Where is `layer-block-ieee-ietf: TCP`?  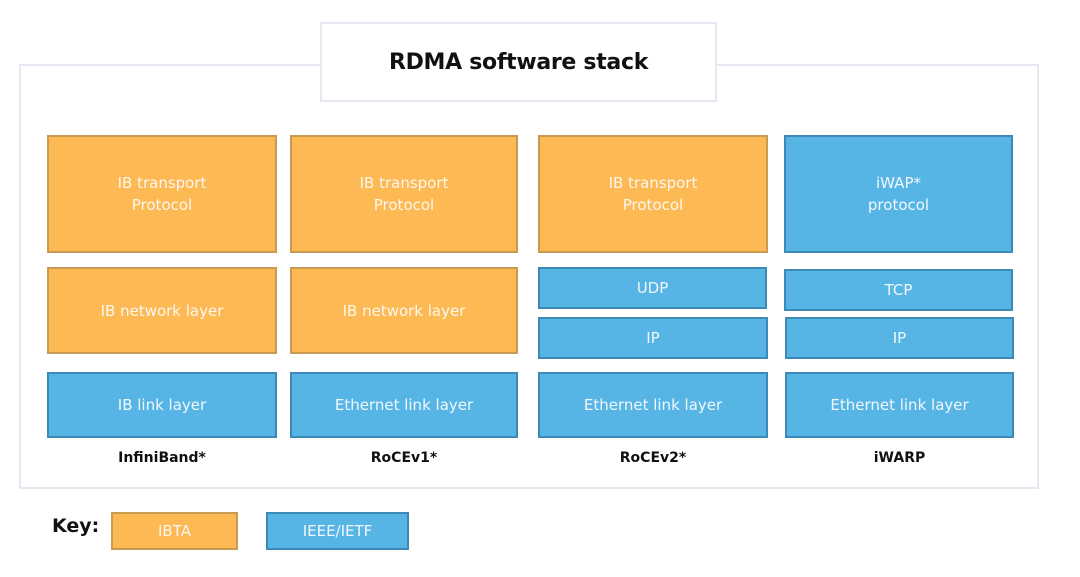
layer-block-ieee-ietf: TCP is located at coordinates (898, 290).